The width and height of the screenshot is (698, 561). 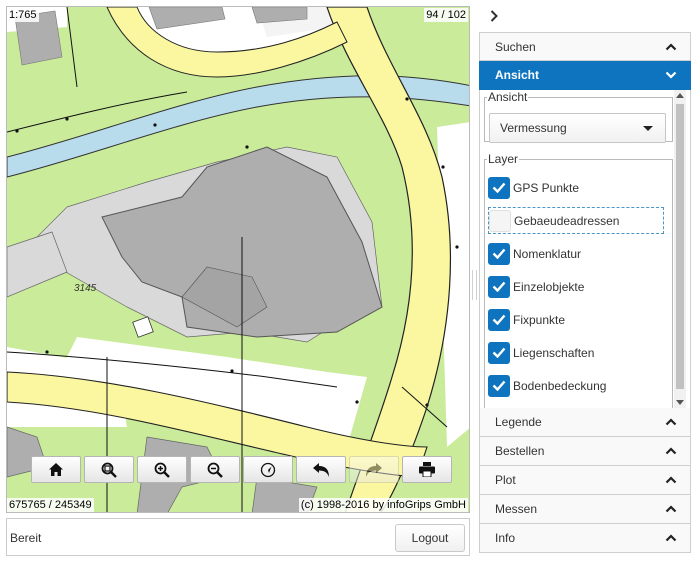 I want to click on layer-label: Nomenklatur, so click(x=547, y=253).